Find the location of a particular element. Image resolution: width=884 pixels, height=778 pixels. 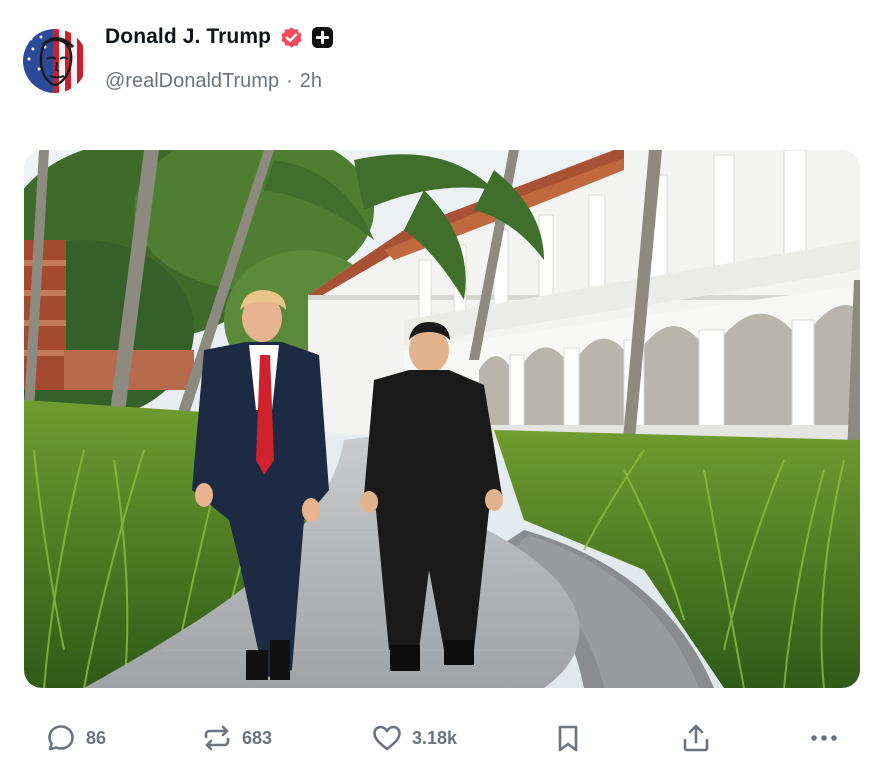

post-actions-bar: 86 683 3.18k is located at coordinates (442, 738).